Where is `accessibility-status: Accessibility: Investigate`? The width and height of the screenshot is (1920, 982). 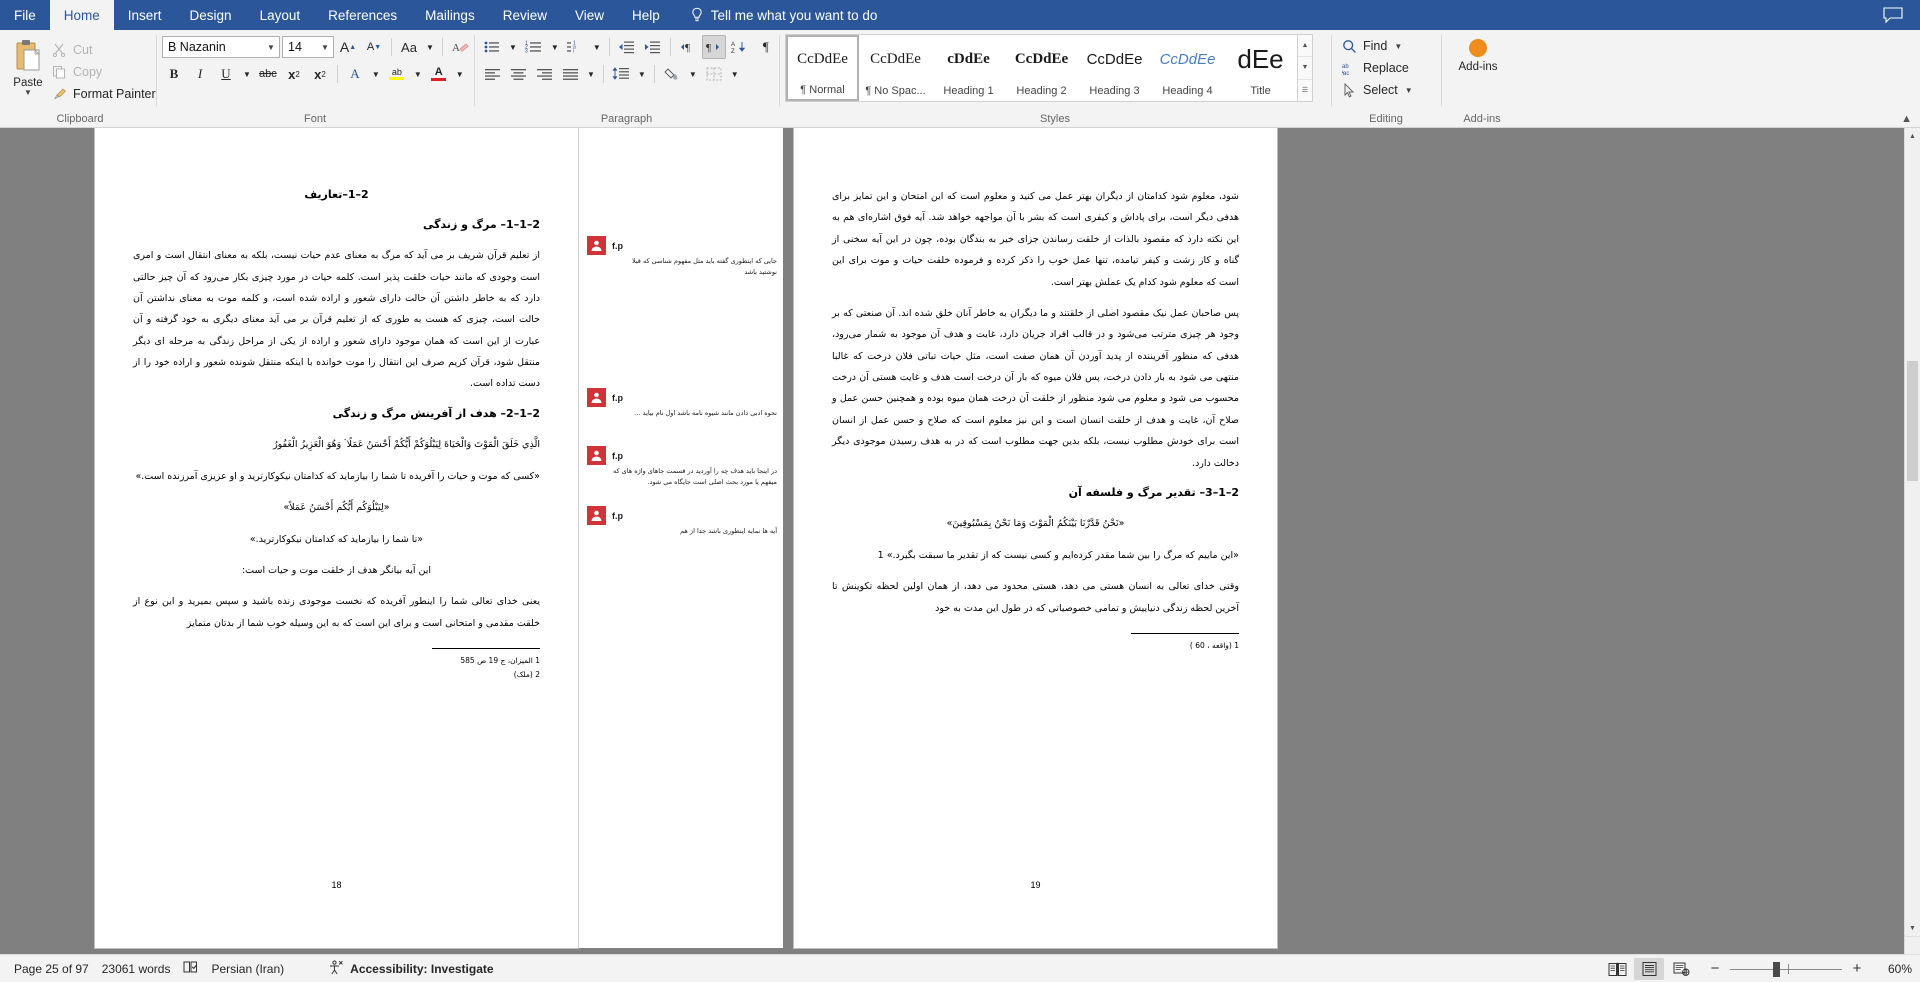 accessibility-status: Accessibility: Investigate is located at coordinates (401, 968).